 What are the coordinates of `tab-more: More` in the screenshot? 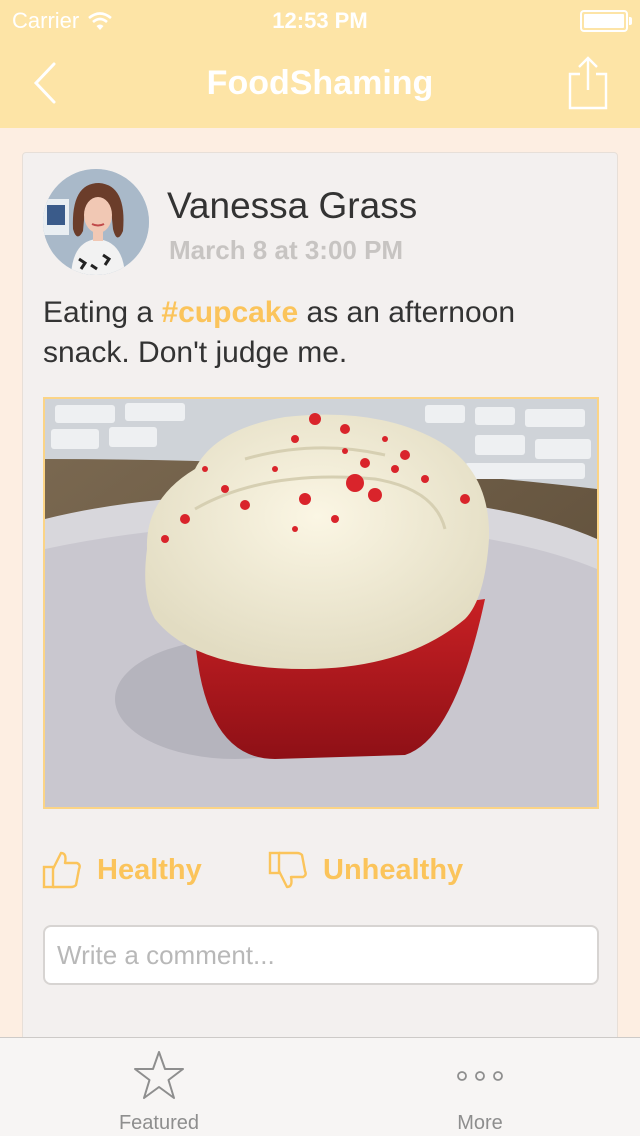 It's located at (480, 1087).